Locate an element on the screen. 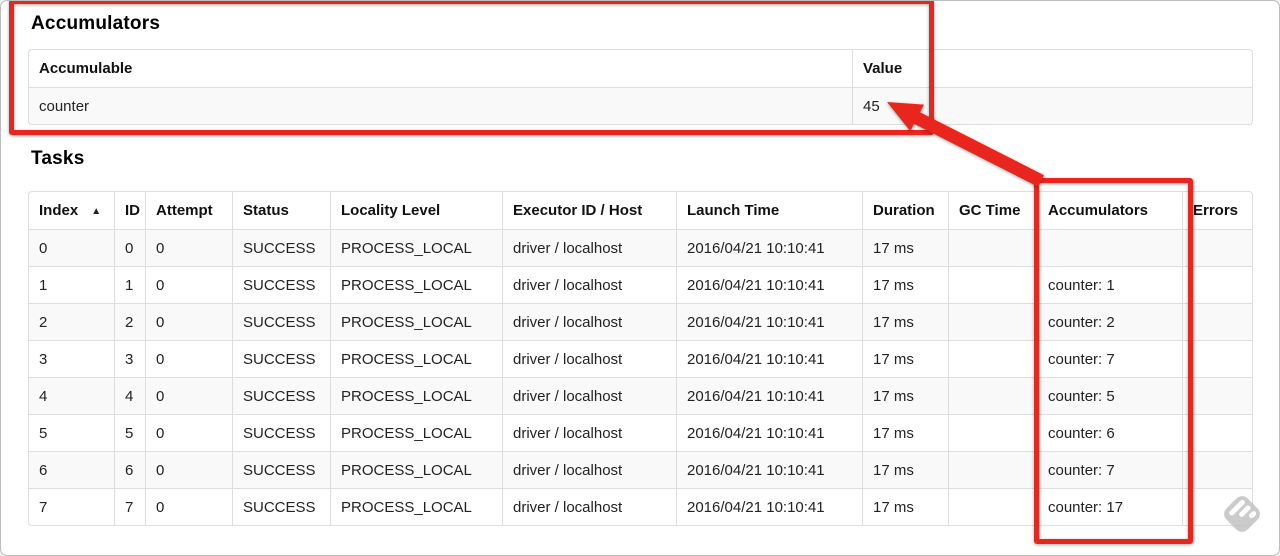  column-header-accumulators: Accumulators is located at coordinates (1109, 210).